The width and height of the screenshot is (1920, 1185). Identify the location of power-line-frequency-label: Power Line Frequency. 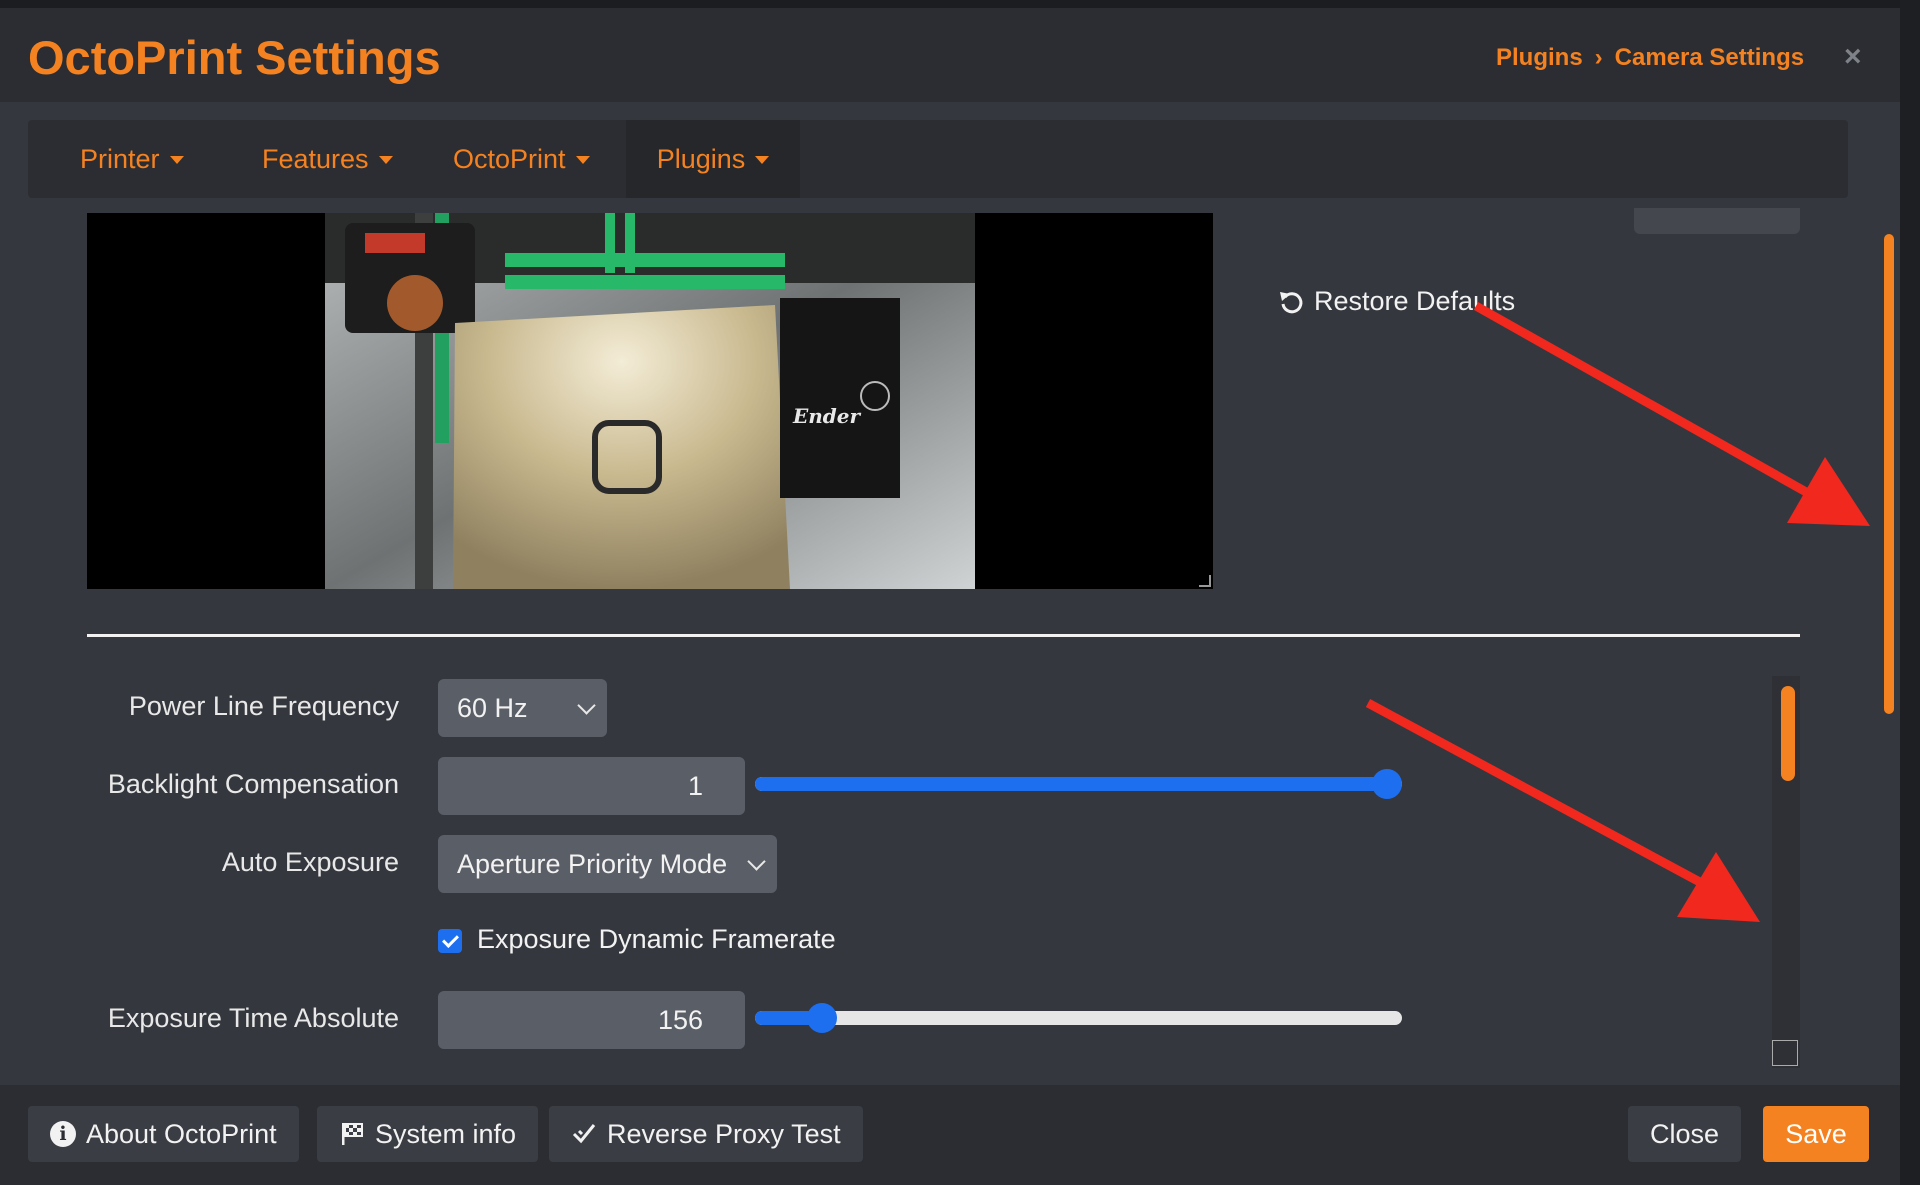
(263, 706).